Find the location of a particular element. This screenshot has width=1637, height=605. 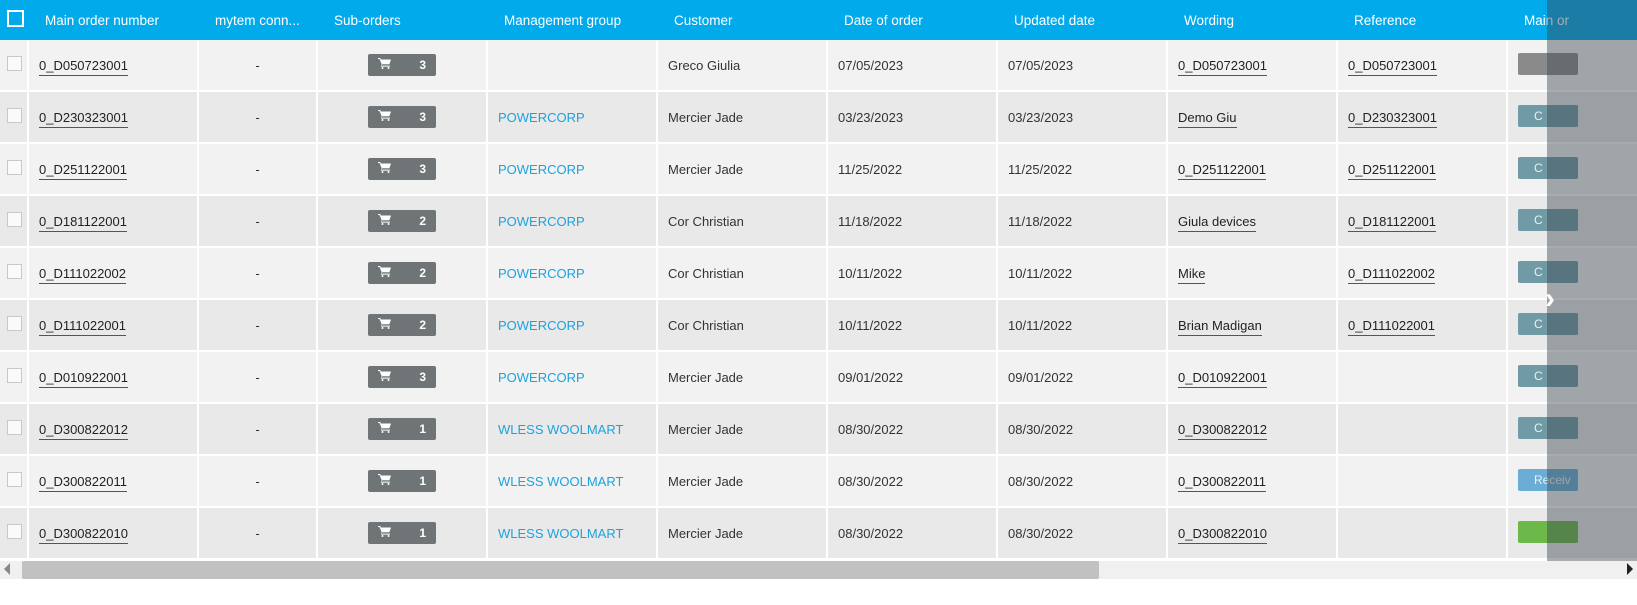

reference-cell is located at coordinates (1423, 534).